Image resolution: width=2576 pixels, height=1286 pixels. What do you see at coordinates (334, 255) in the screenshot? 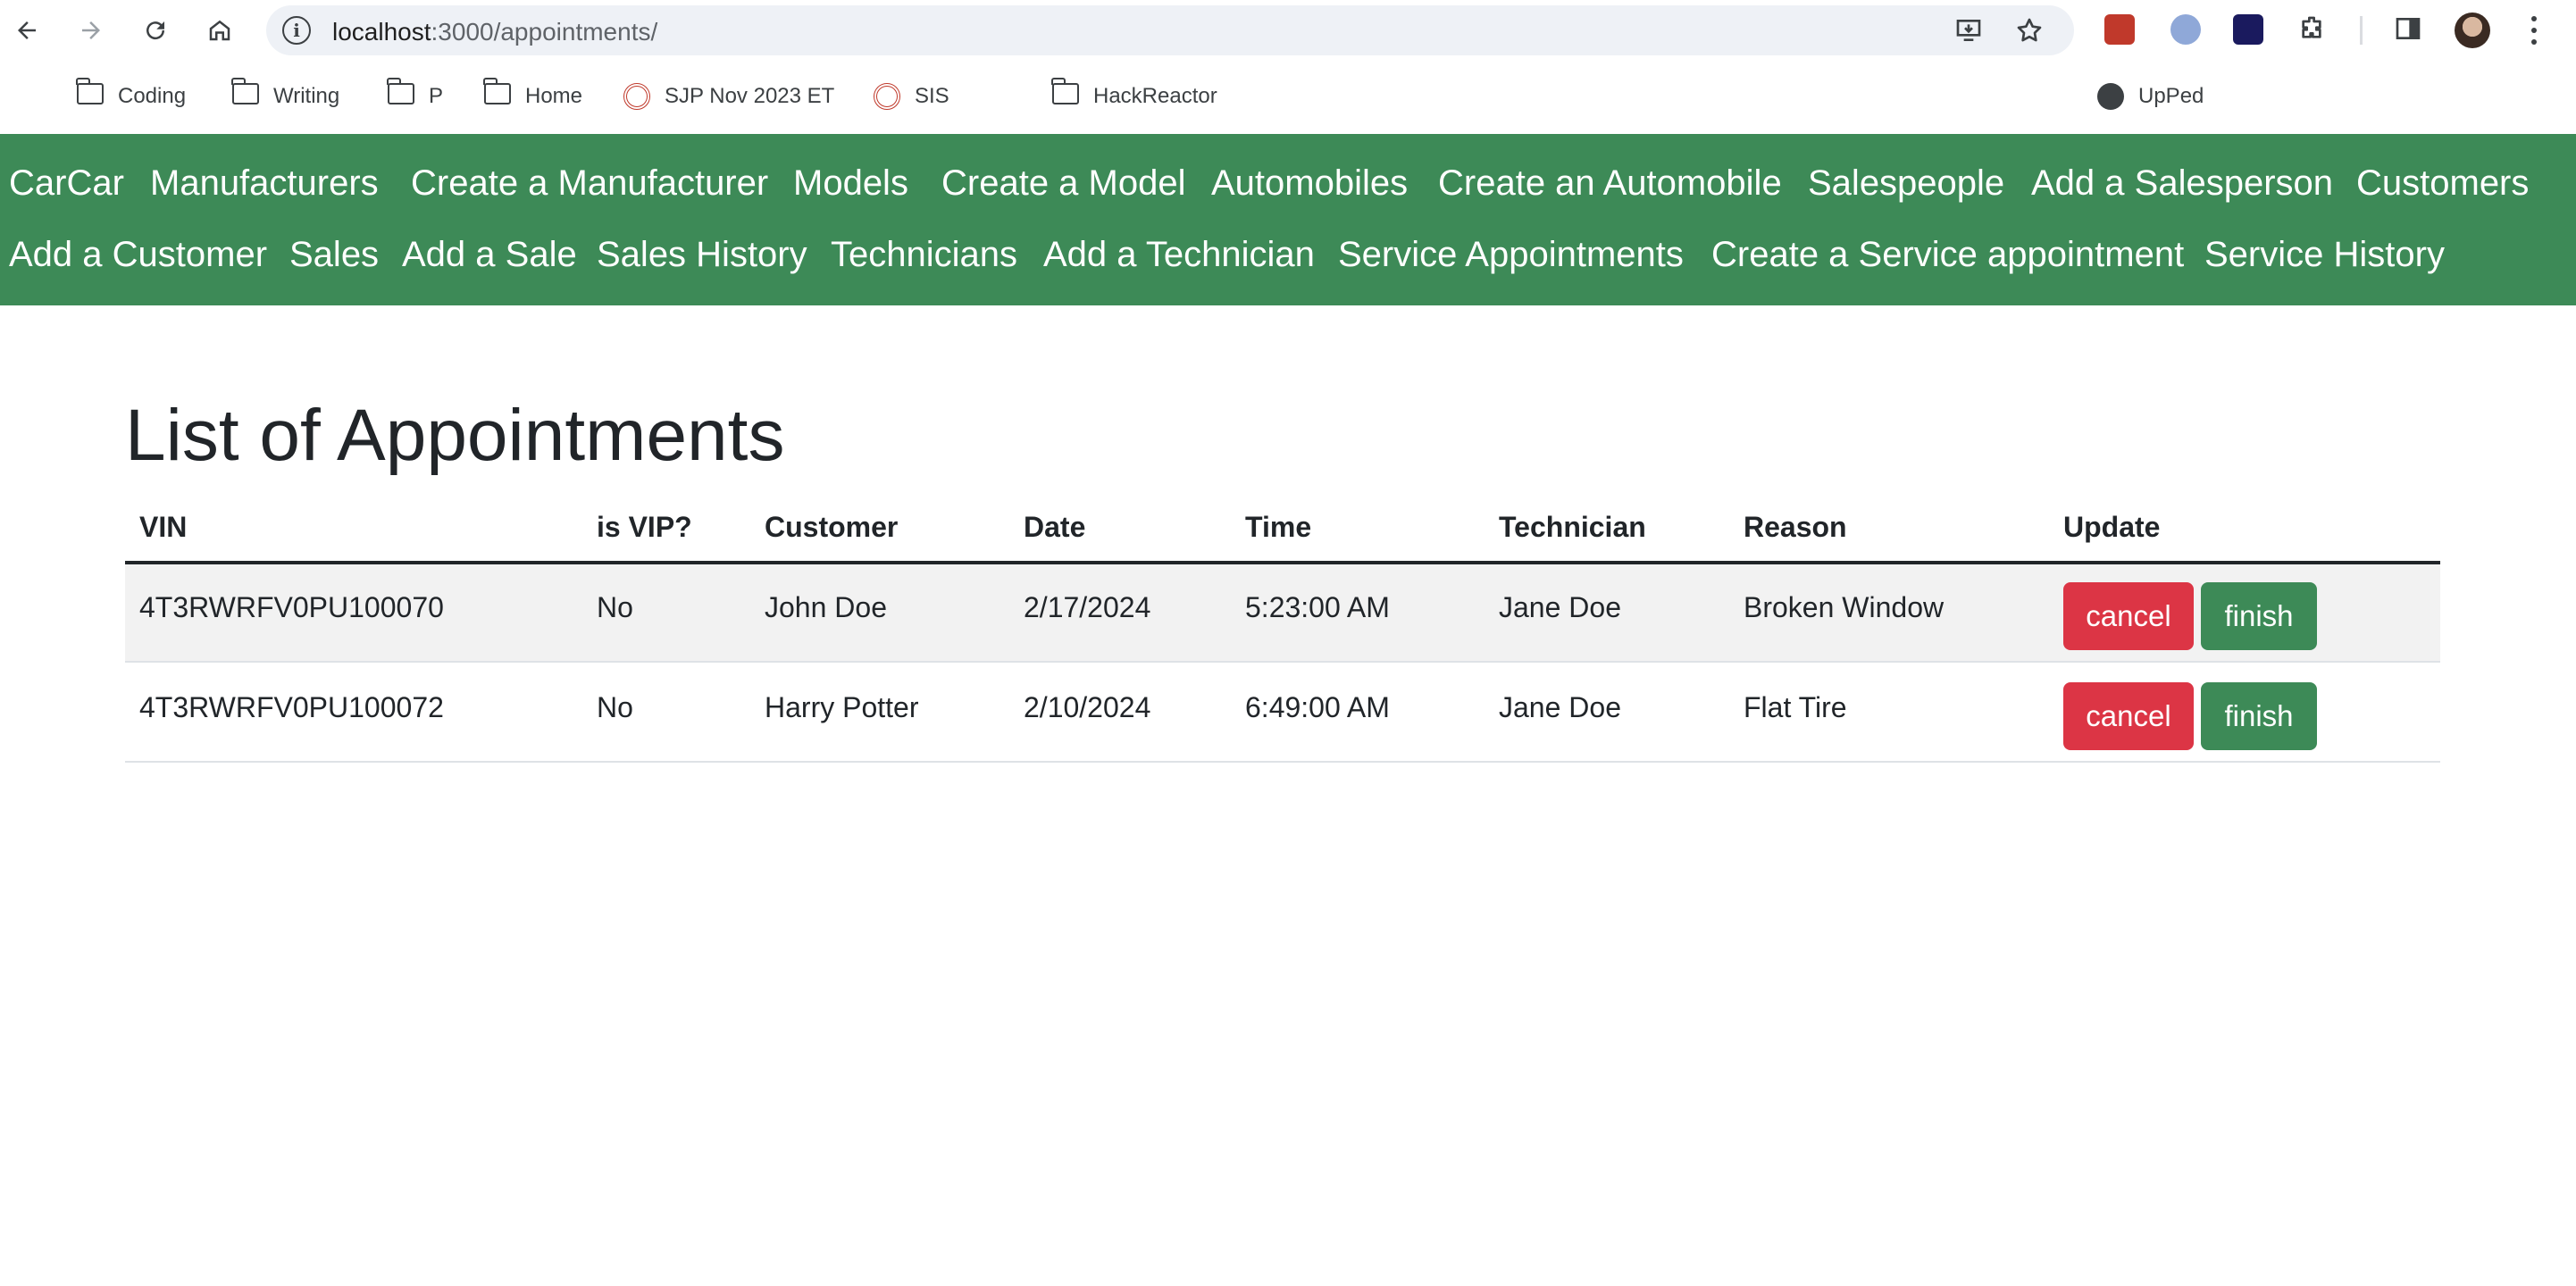
I see `nav-link-sales: Sales` at bounding box center [334, 255].